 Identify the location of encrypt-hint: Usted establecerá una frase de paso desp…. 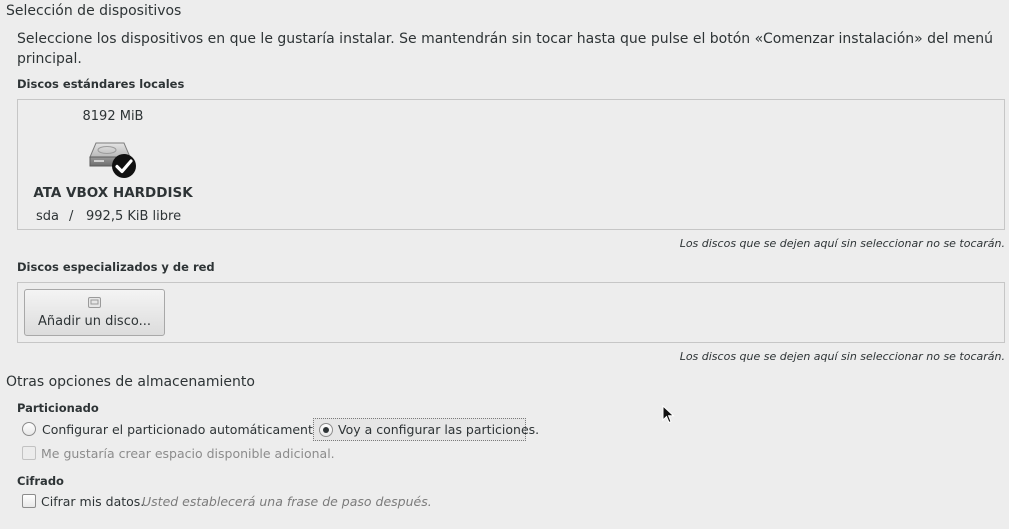
(287, 501).